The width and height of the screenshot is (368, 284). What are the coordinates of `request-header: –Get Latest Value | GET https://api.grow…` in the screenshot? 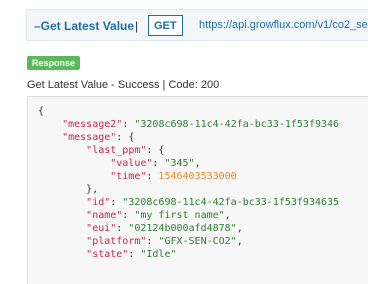 It's located at (197, 25).